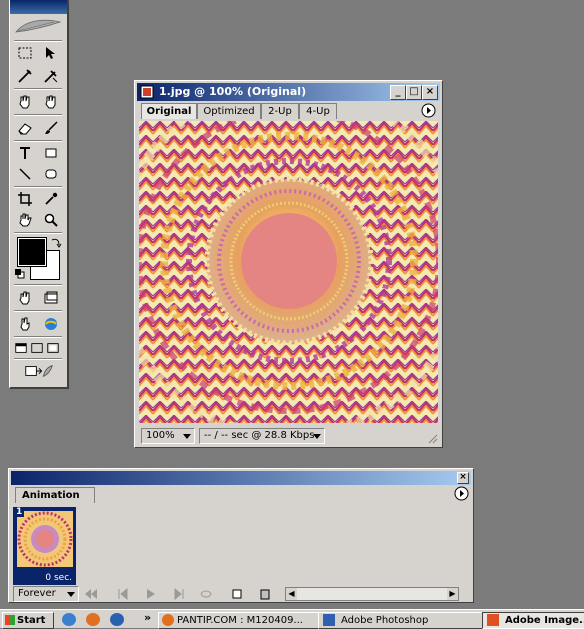  Describe the element at coordinates (329, 620) in the screenshot. I see `photoshop-icon` at that location.